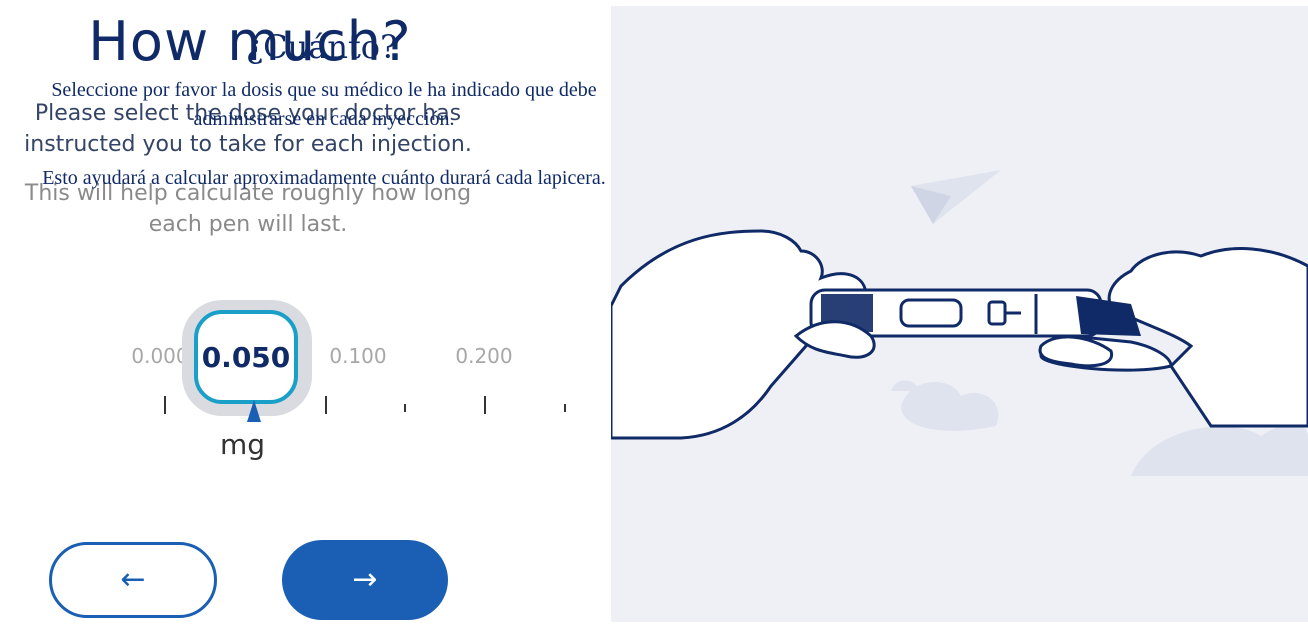 The height and width of the screenshot is (628, 1308). Describe the element at coordinates (956, 197) in the screenshot. I see `paper-plane-icon` at that location.